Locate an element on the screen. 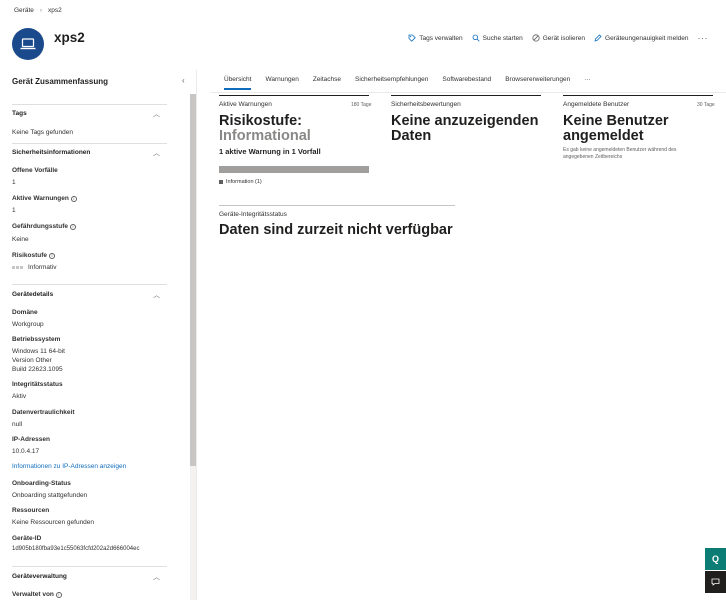 The width and height of the screenshot is (726, 600). no-users-description-line2: angegebenen Zeitbereichs is located at coordinates (593, 157).